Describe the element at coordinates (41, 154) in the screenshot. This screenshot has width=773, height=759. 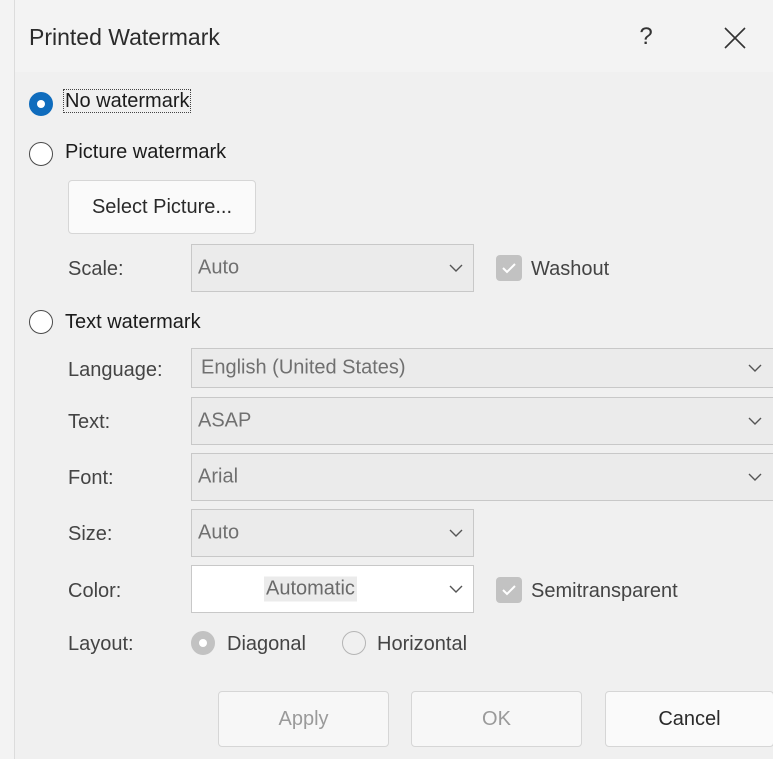
I see `picture-watermark-radio` at that location.